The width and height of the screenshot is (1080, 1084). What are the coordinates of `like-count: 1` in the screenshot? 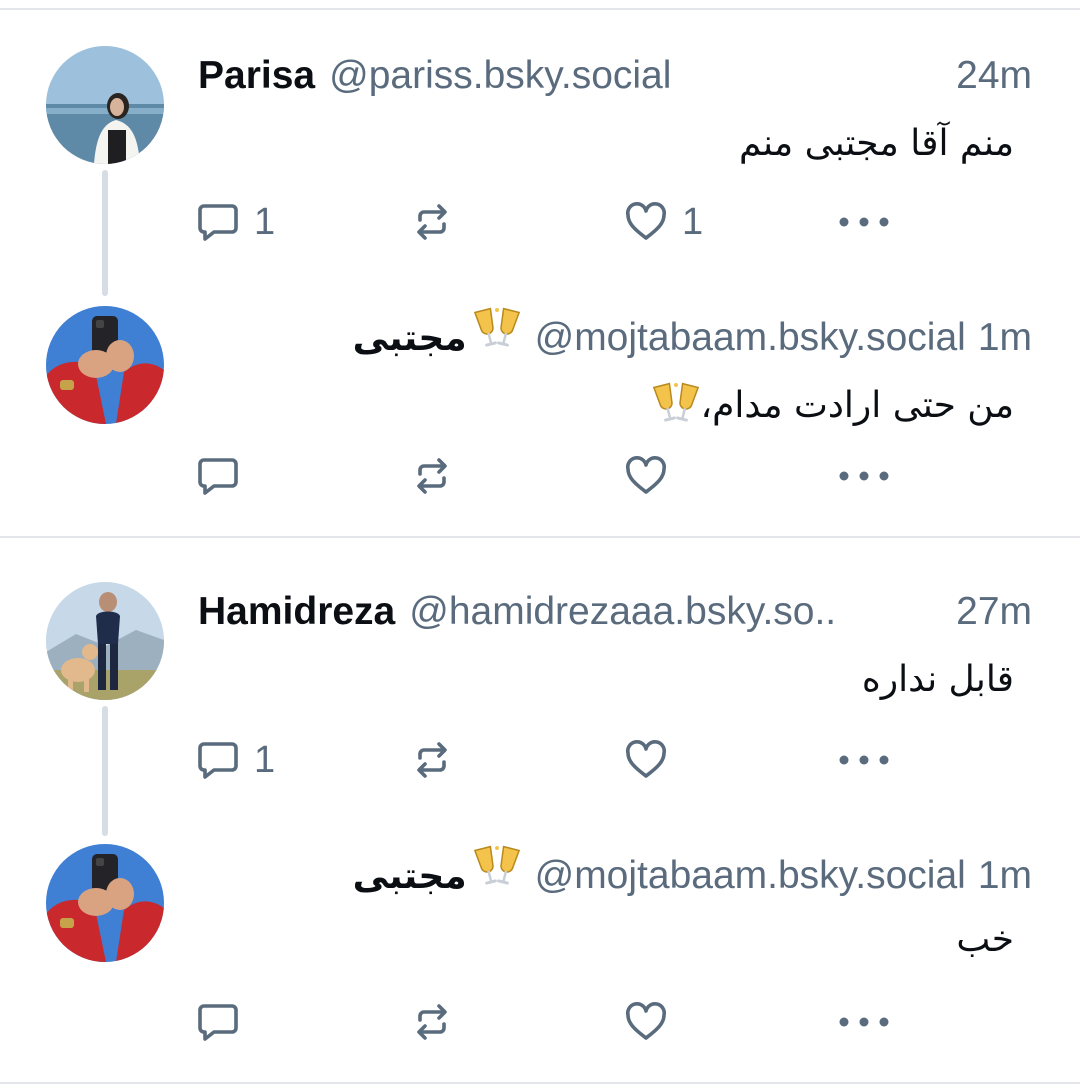 It's located at (693, 221).